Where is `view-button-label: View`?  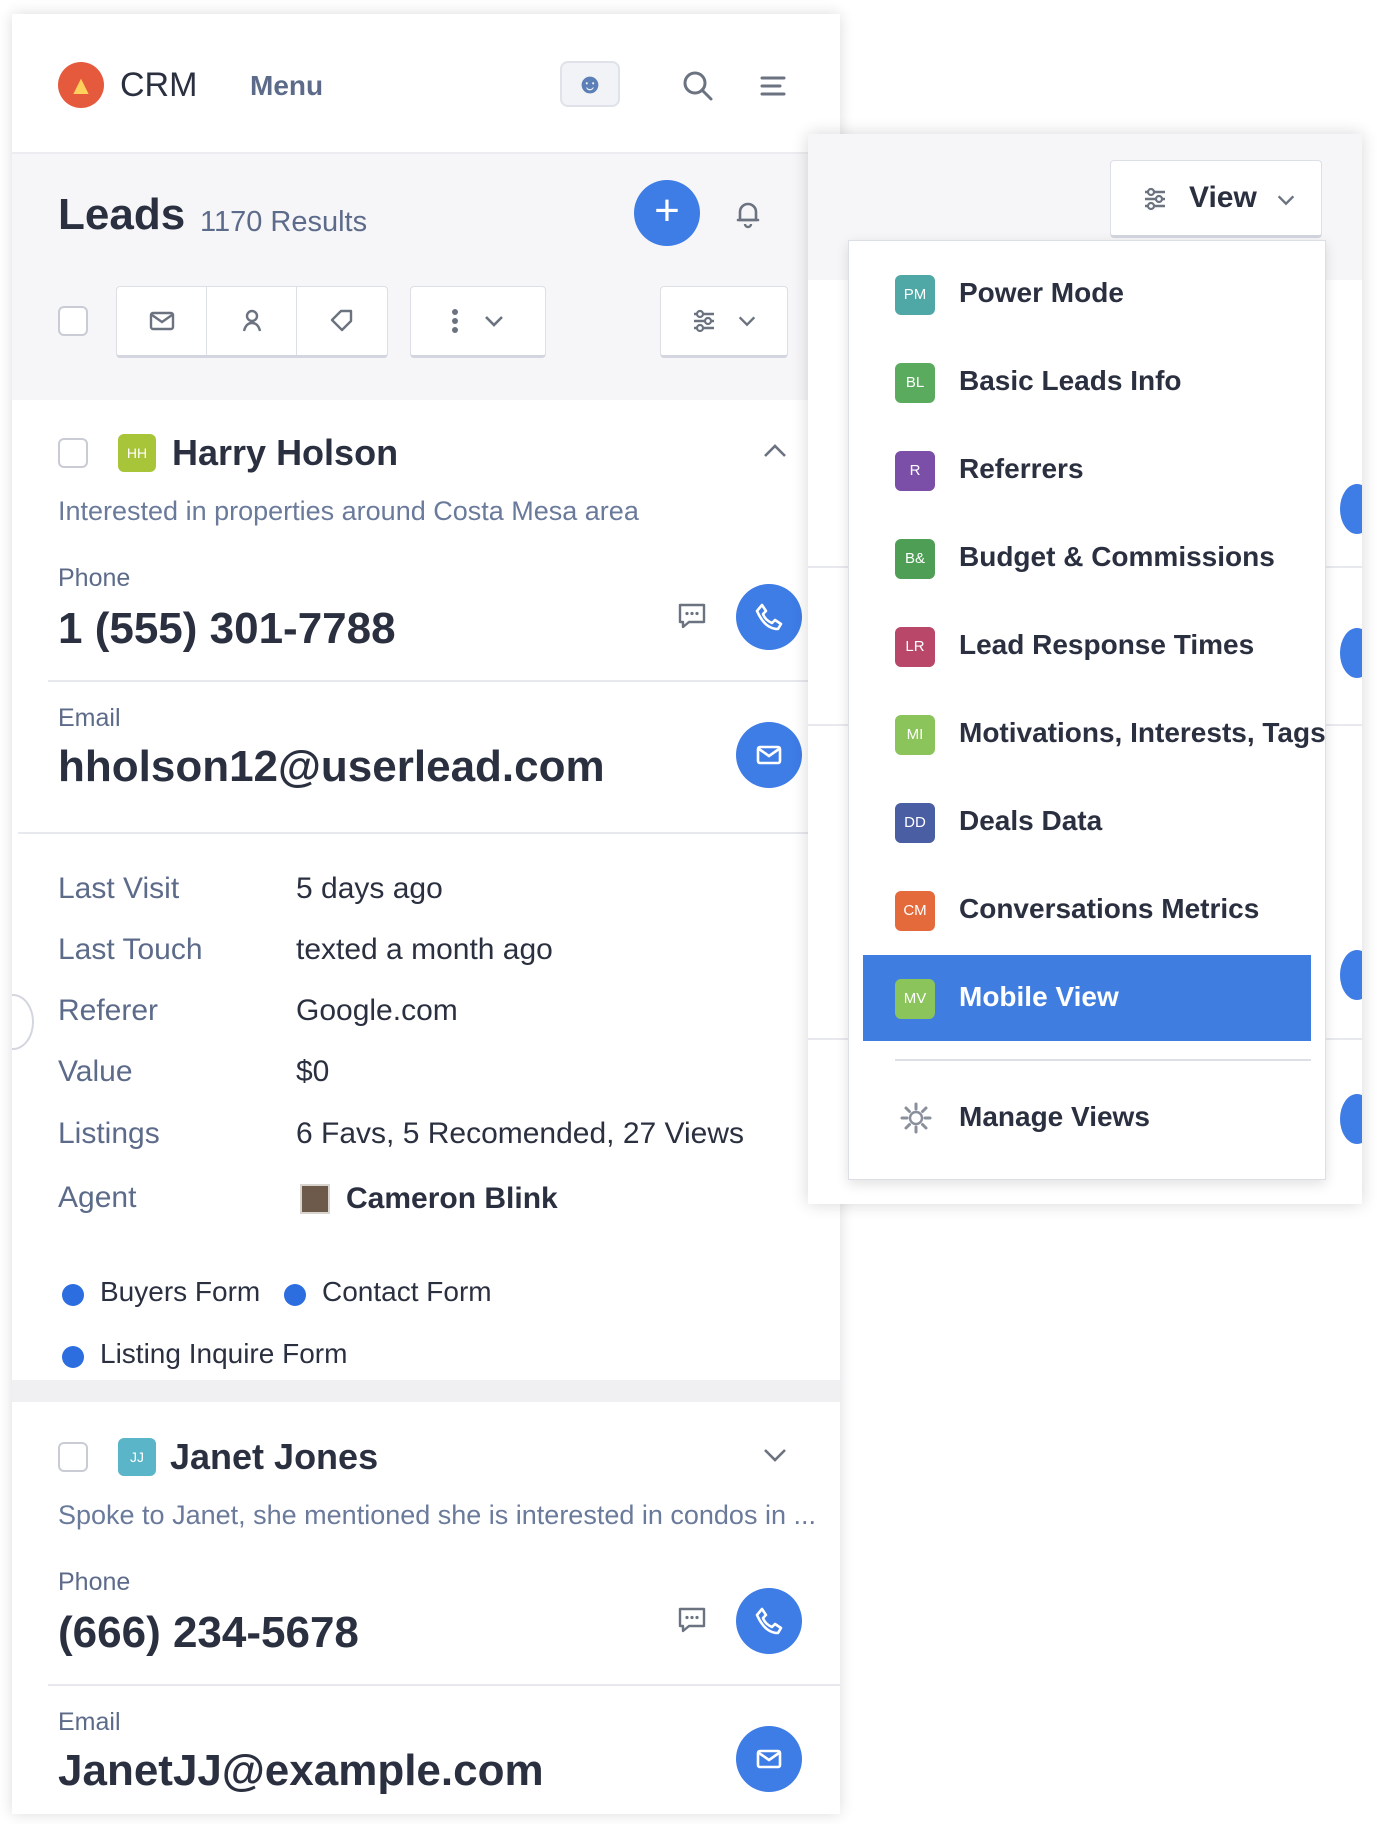 view-button-label: View is located at coordinates (1223, 197).